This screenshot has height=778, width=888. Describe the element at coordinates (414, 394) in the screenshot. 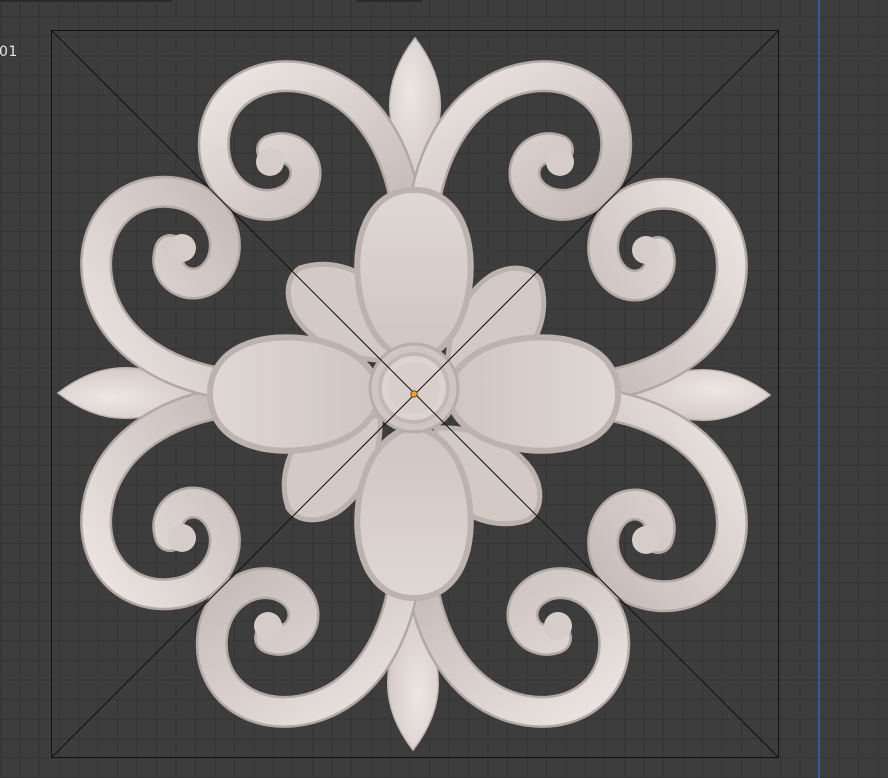

I see `origin-dot-icon` at that location.